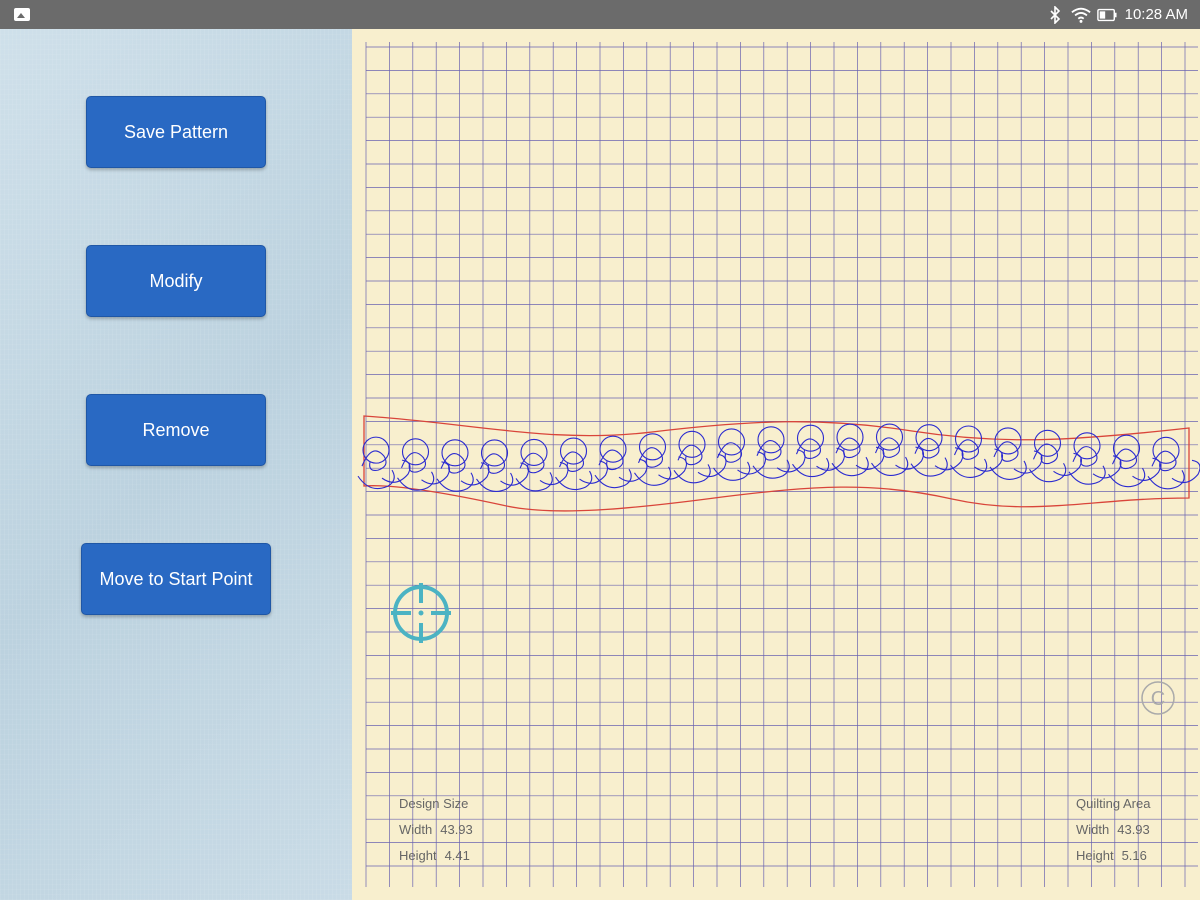 The width and height of the screenshot is (1200, 900). Describe the element at coordinates (1080, 15) in the screenshot. I see `wifi-icon` at that location.